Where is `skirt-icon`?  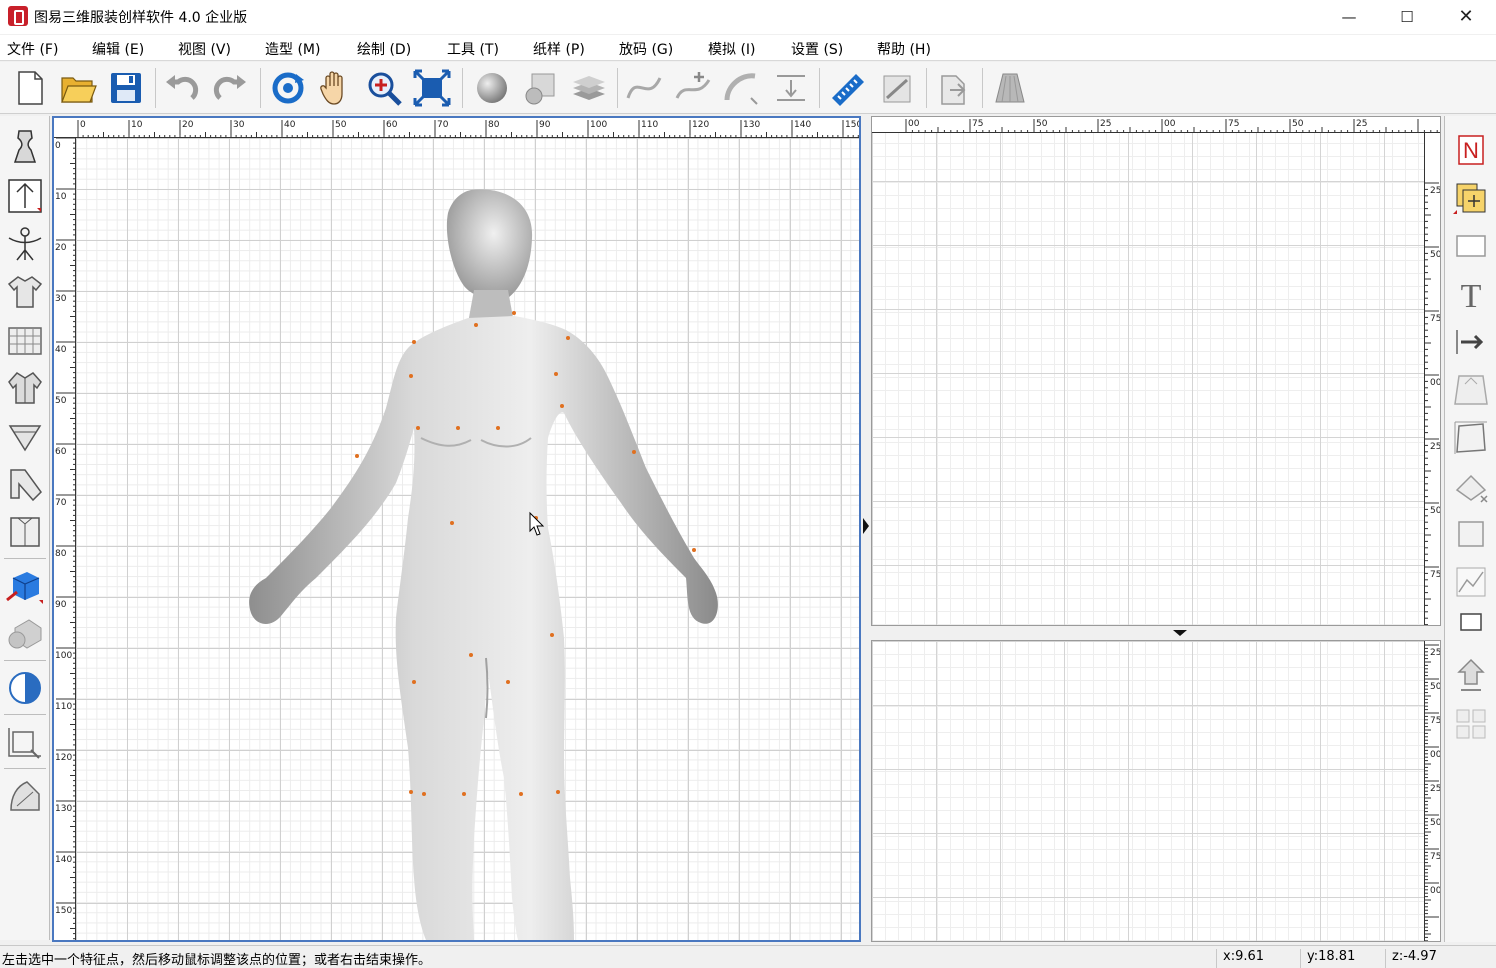
skirt-icon is located at coordinates (1010, 88).